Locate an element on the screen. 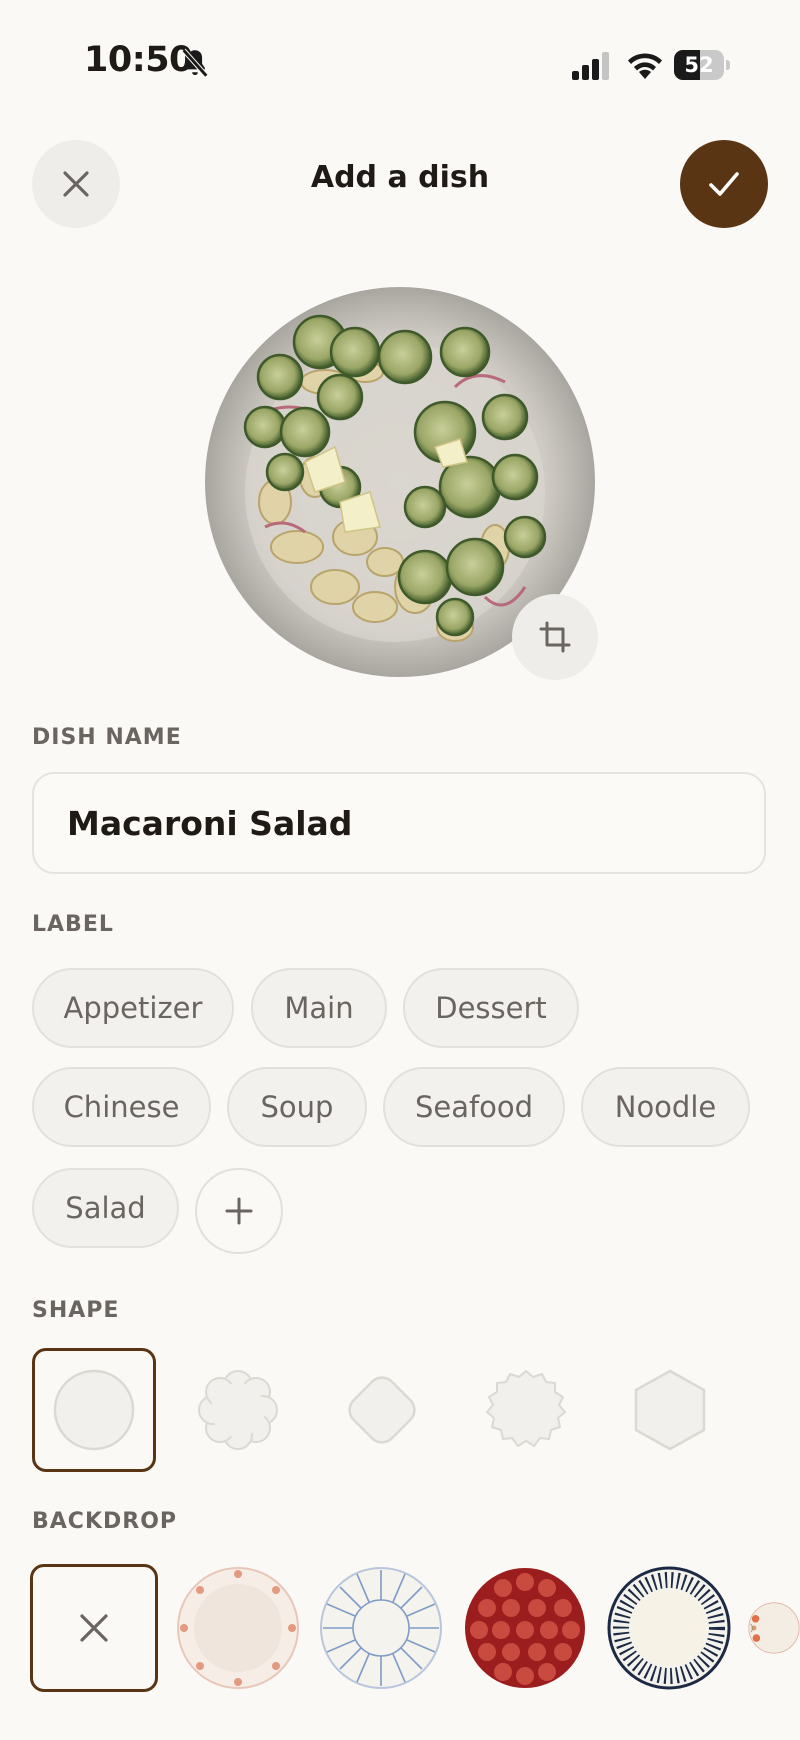  confirm-button is located at coordinates (724, 184).